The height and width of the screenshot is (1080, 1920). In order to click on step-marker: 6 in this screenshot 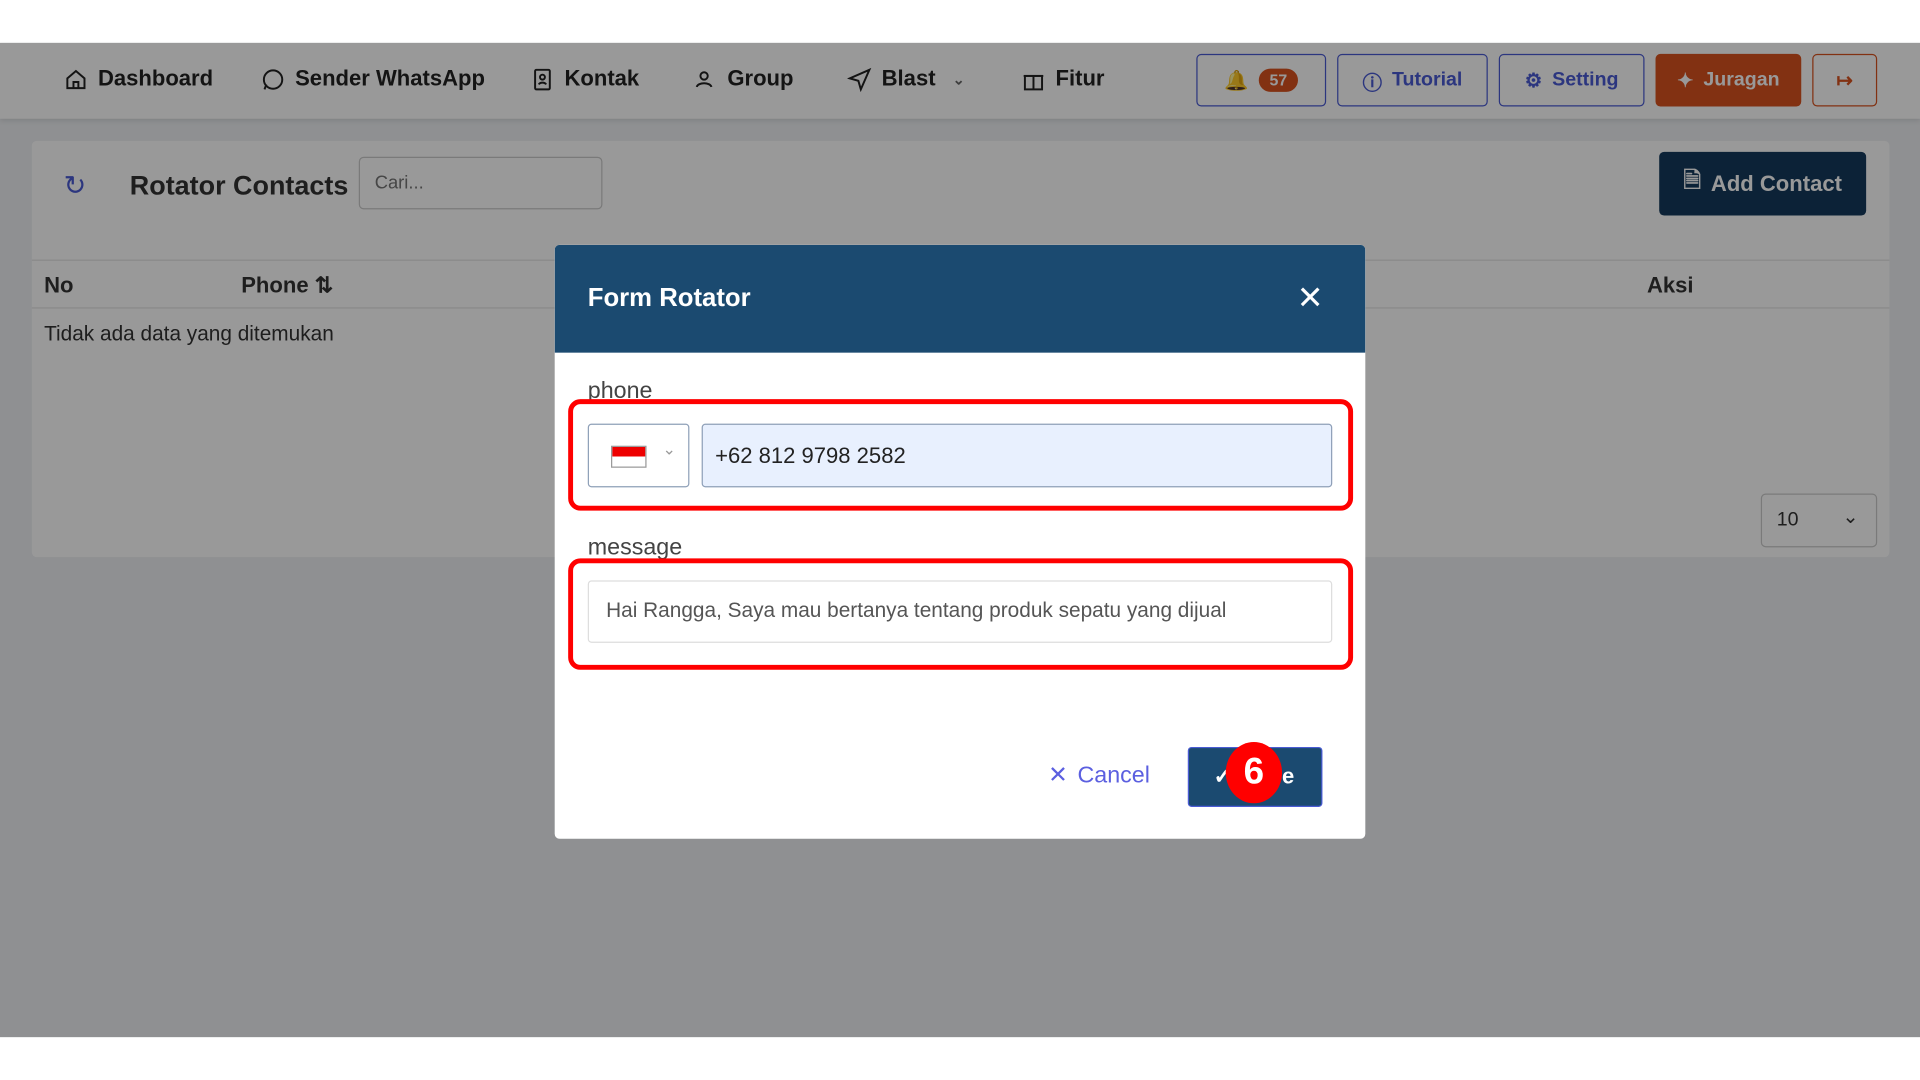, I will do `click(1254, 773)`.